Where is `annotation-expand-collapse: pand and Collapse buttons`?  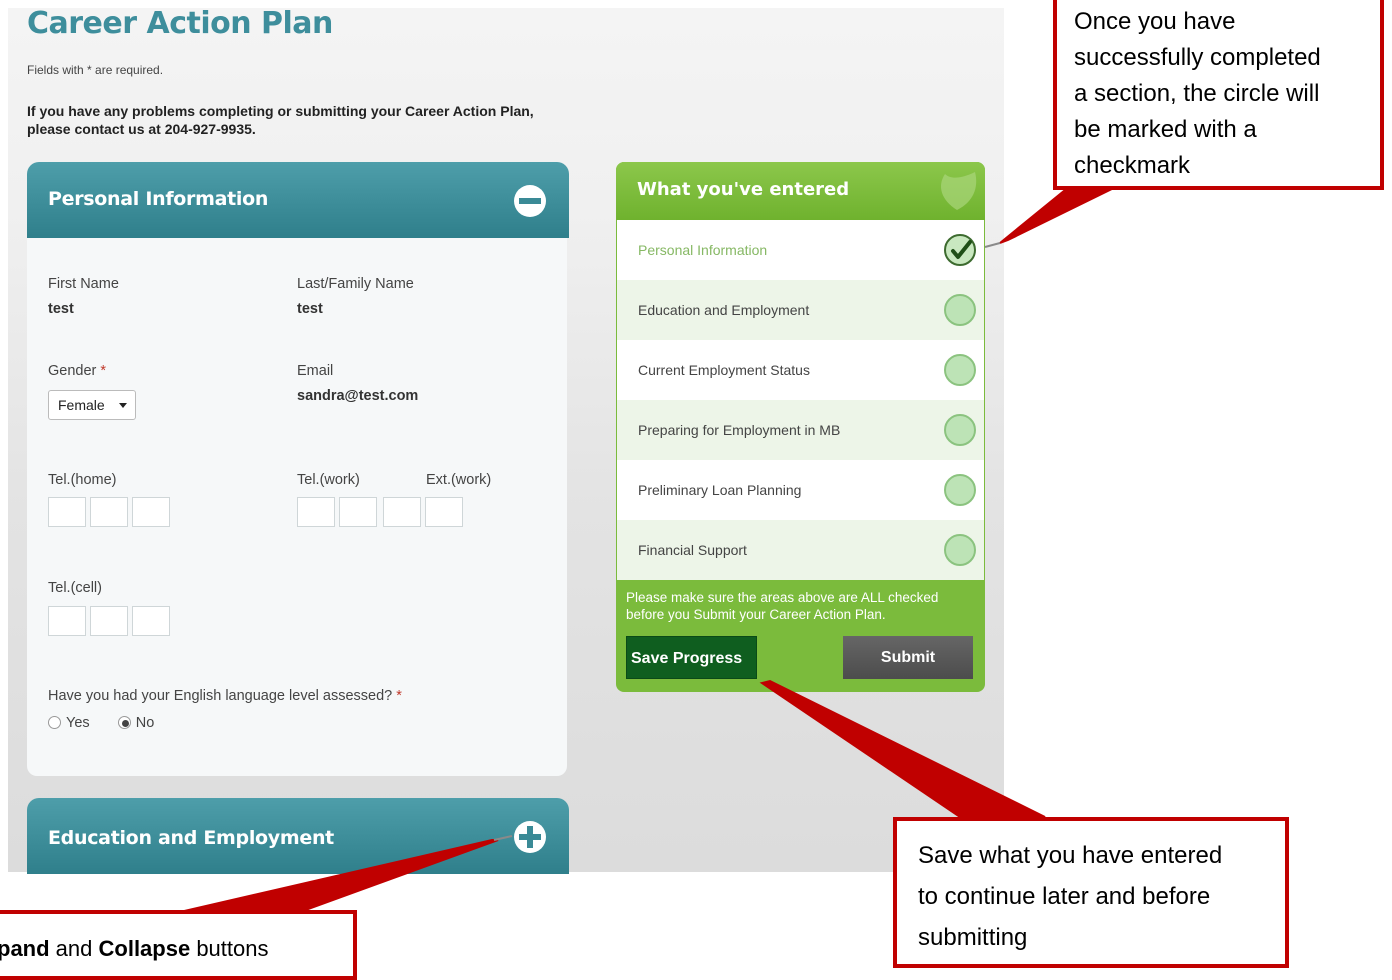 annotation-expand-collapse: pand and Collapse buttons is located at coordinates (178, 945).